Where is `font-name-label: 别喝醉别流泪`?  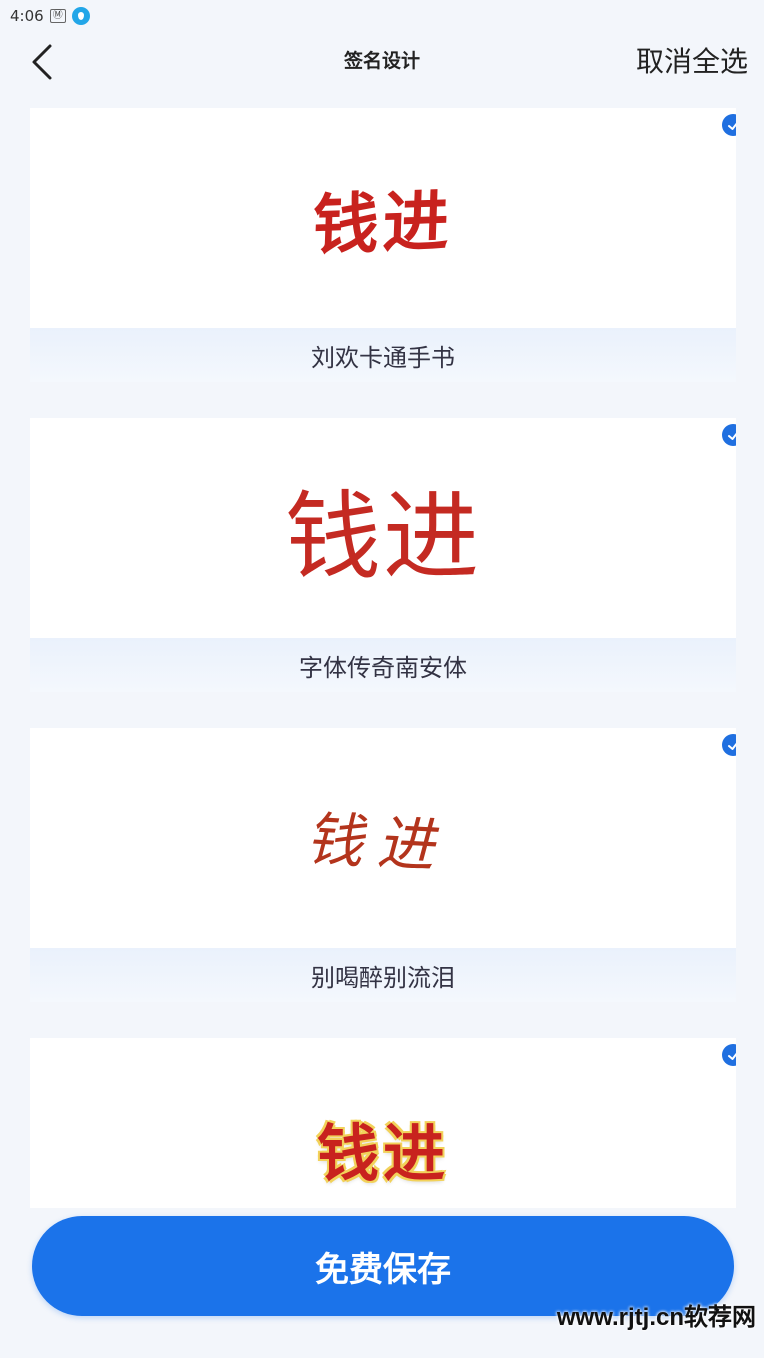
font-name-label: 别喝醉别流泪 is located at coordinates (383, 975).